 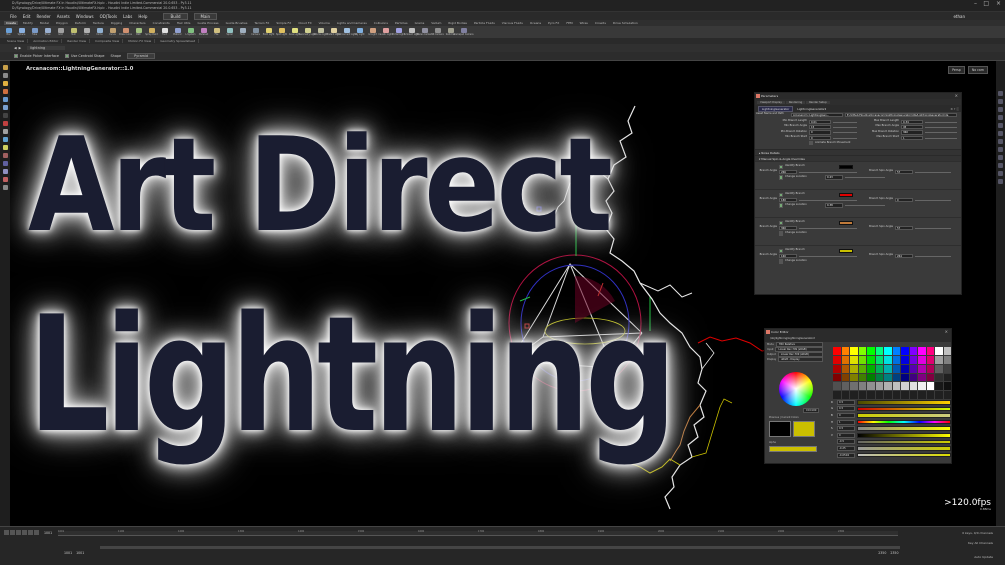 I want to click on menu-assets: Assets, so click(x=63, y=16).